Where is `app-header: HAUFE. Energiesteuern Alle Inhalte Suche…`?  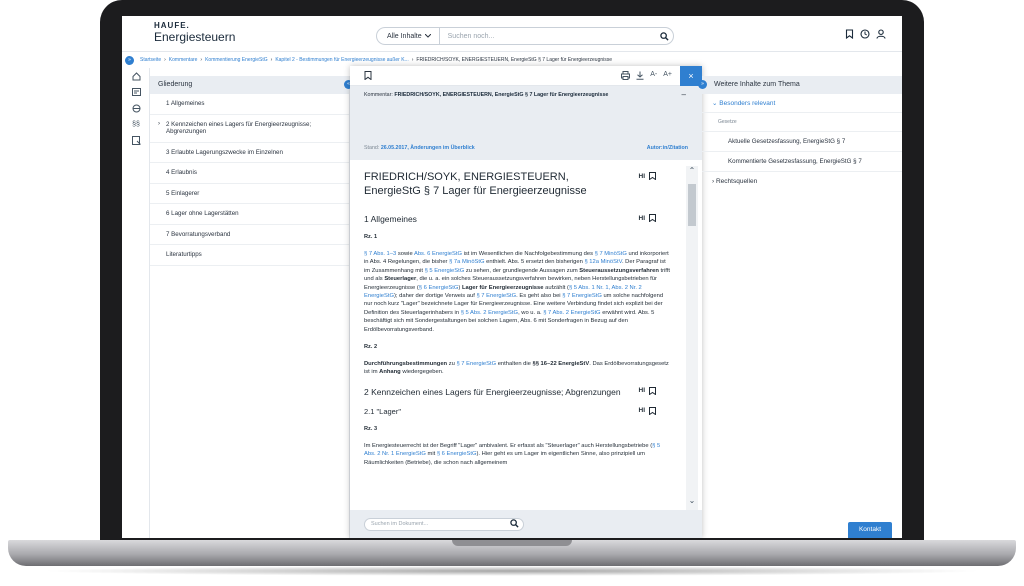
app-header: HAUFE. Energiesteuern Alle Inhalte Suche… is located at coordinates (512, 34).